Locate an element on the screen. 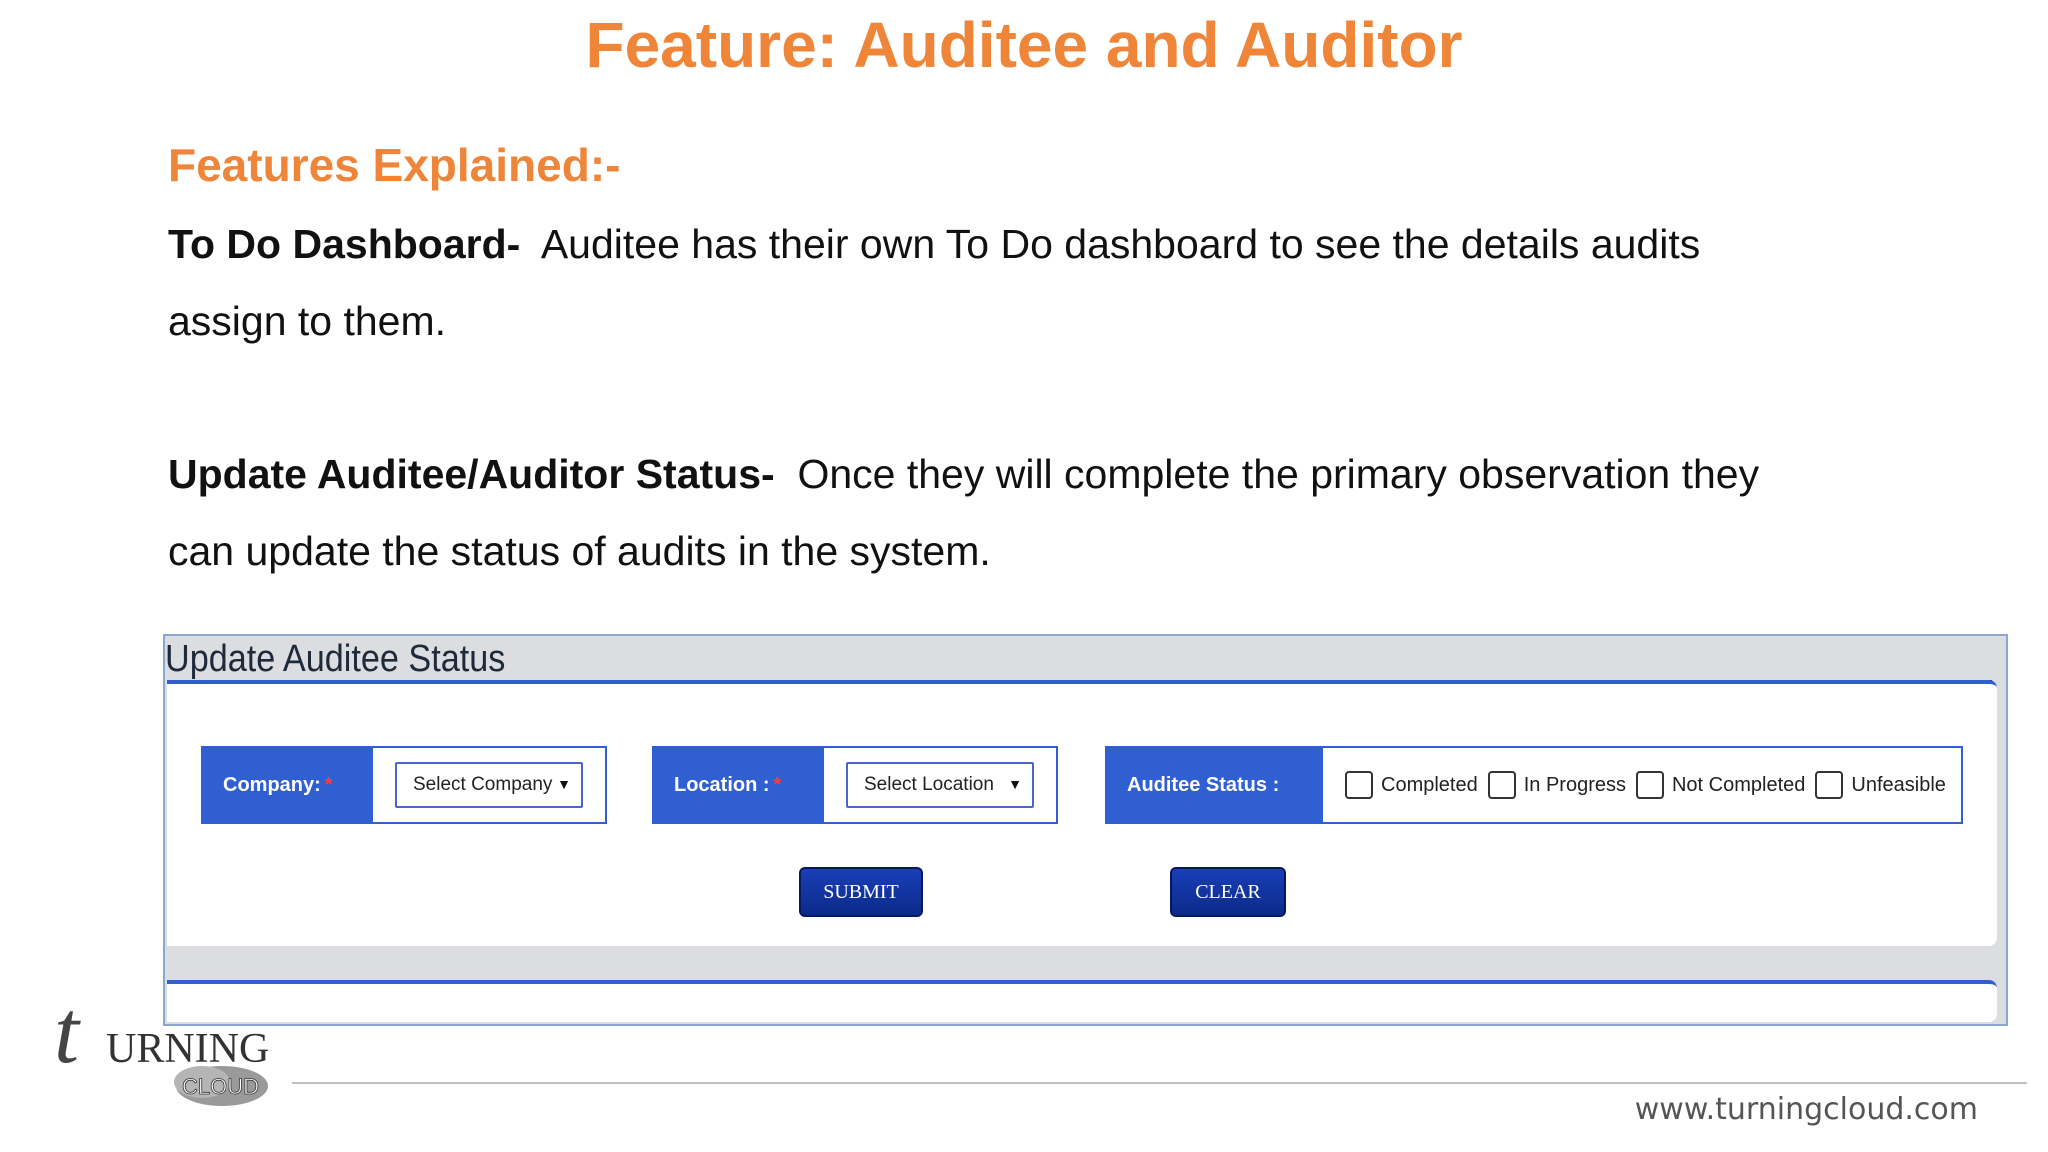 The width and height of the screenshot is (2048, 1152). checkbox-completed is located at coordinates (1359, 785).